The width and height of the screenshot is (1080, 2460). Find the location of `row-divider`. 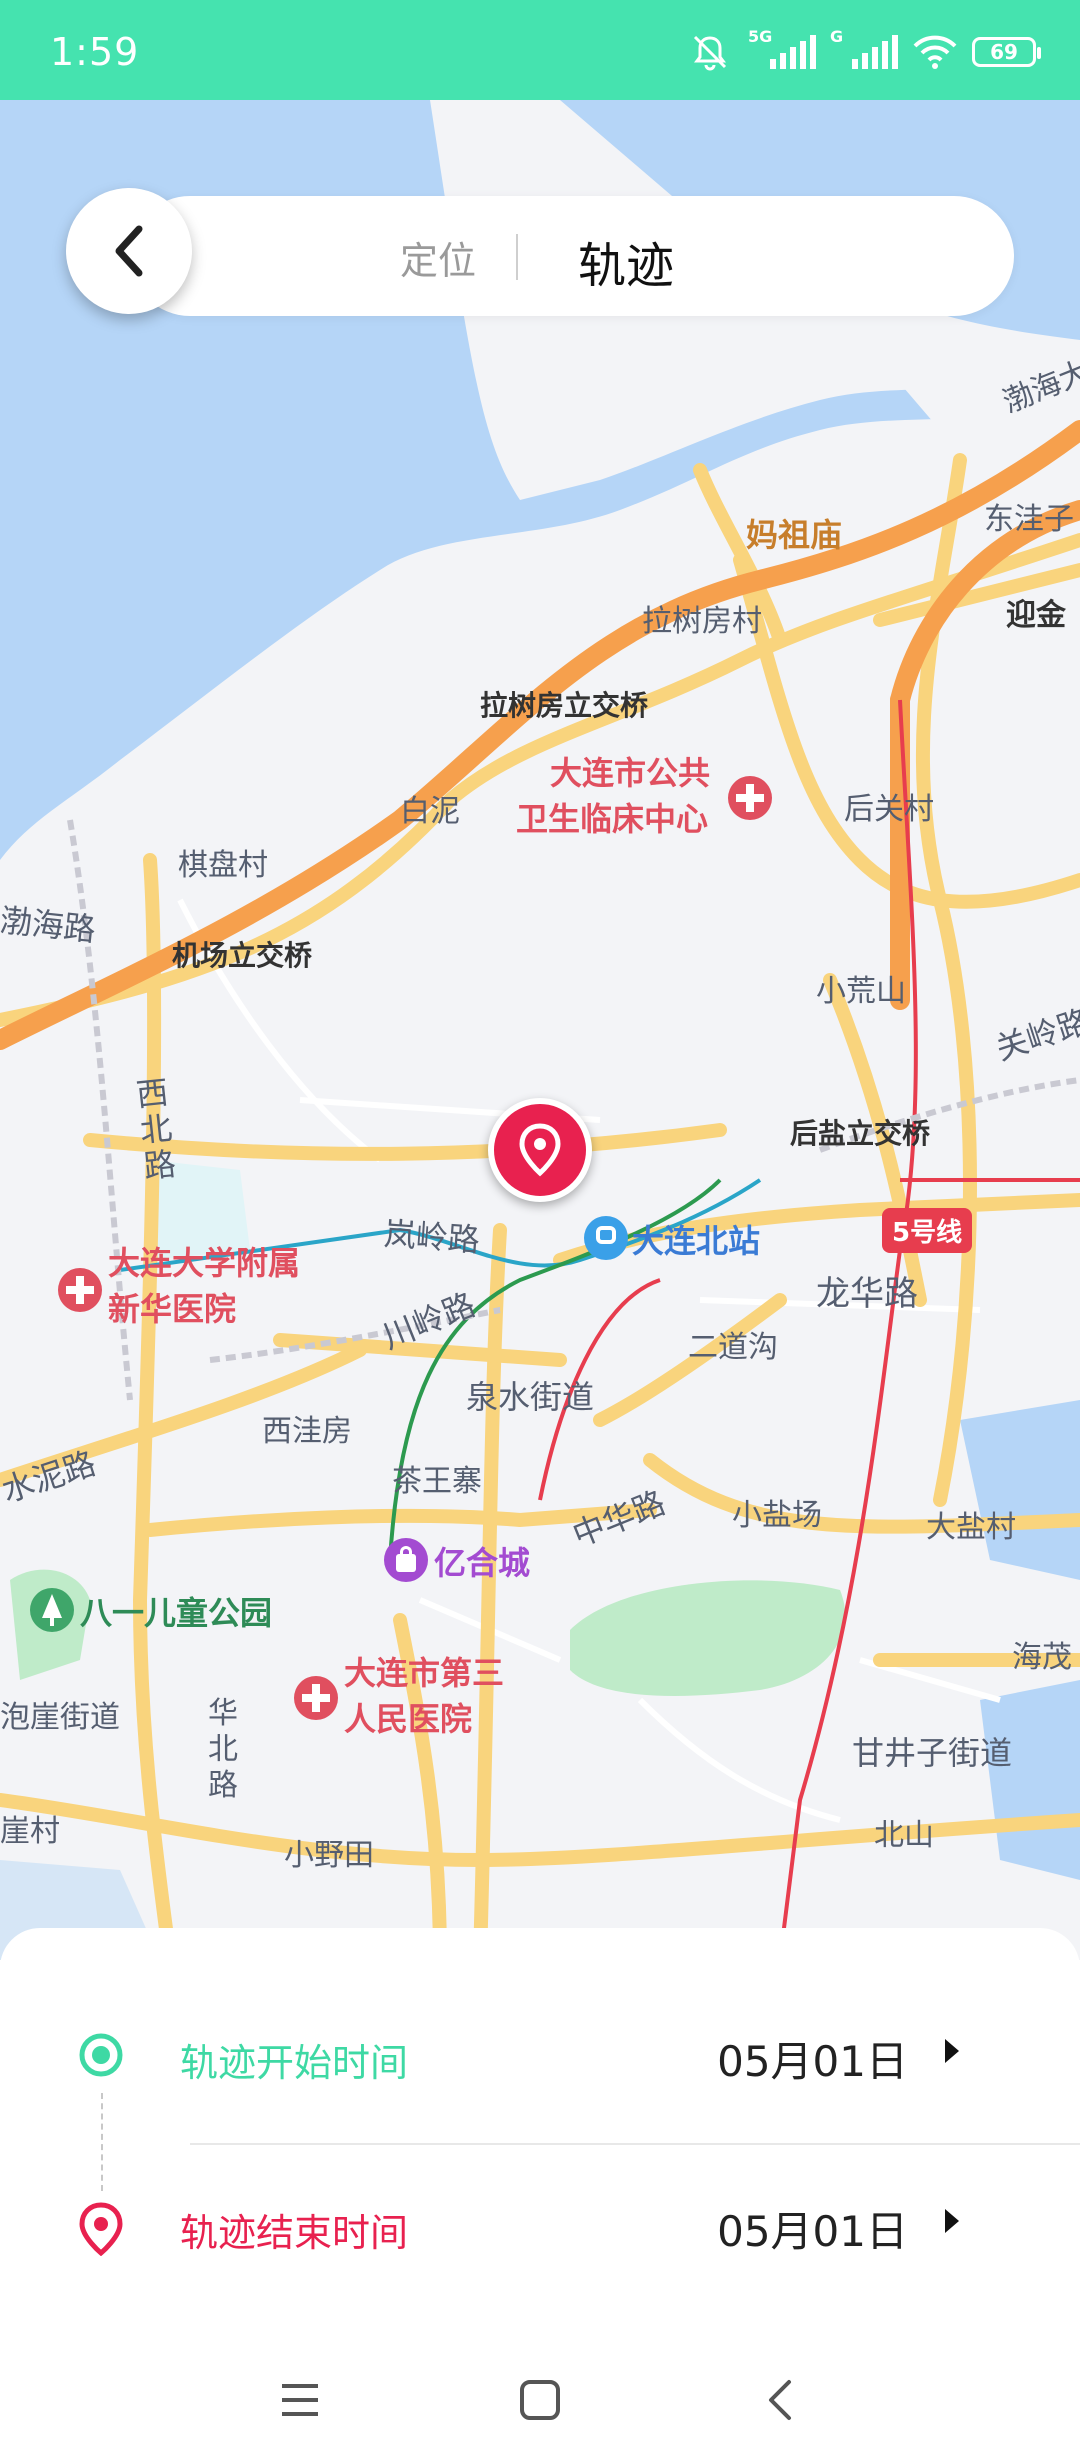

row-divider is located at coordinates (635, 2144).